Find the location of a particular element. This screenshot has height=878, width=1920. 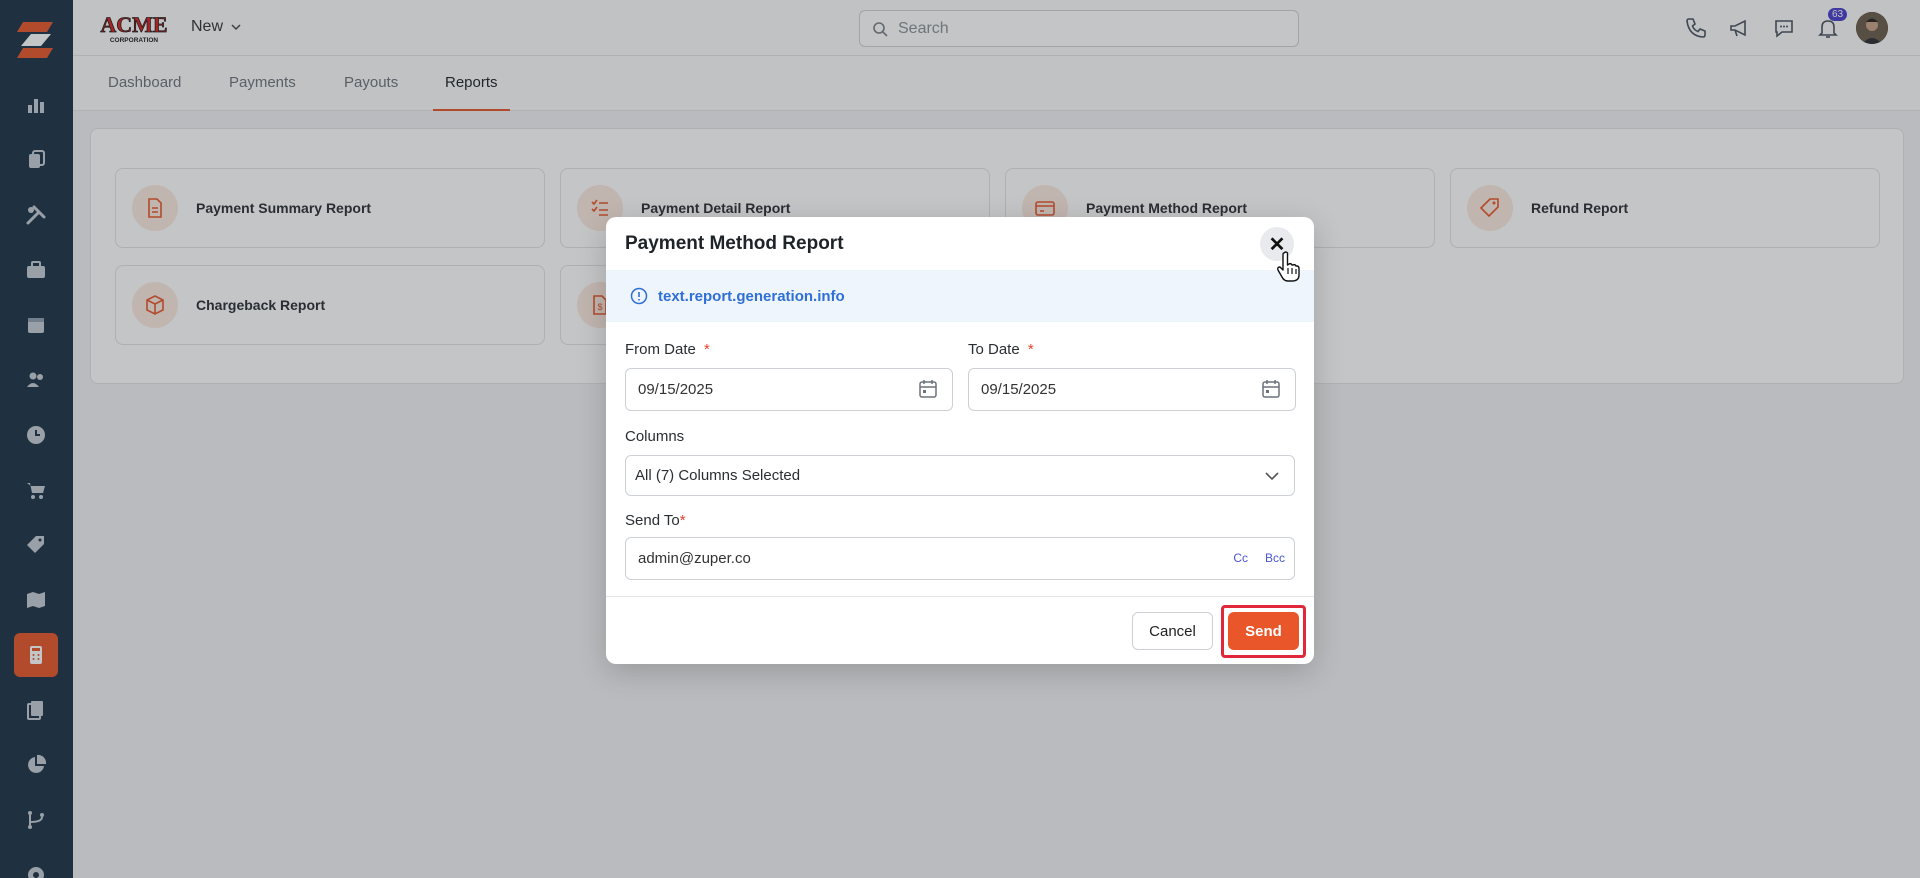

to-date-value: 09/15/2025 is located at coordinates (1019, 389).